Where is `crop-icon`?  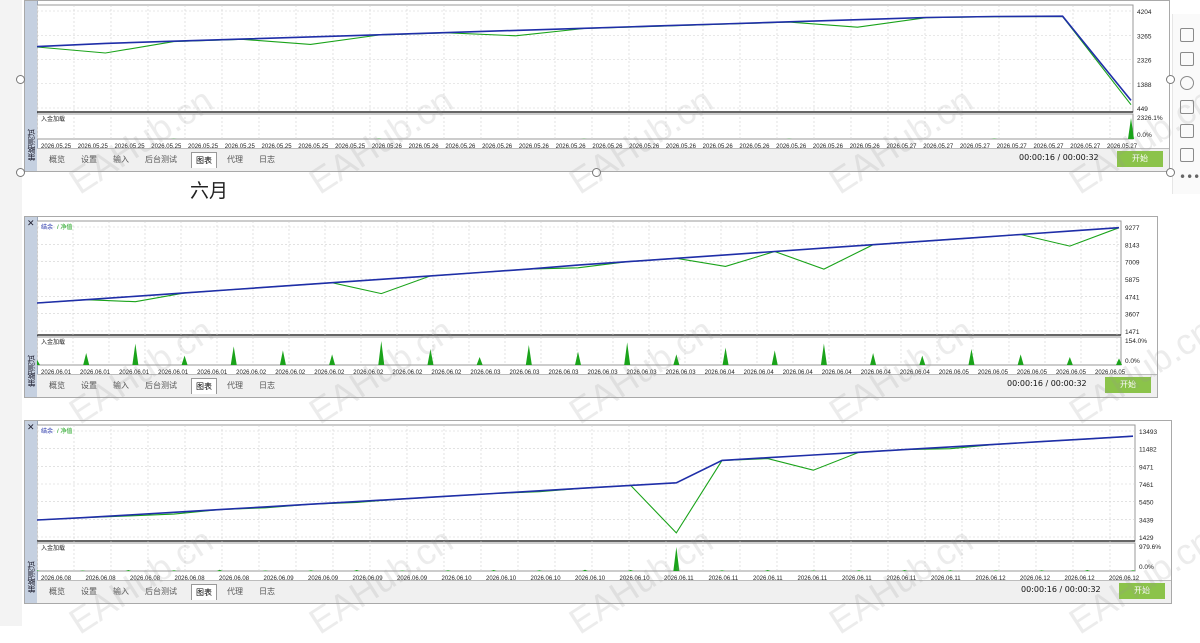 crop-icon is located at coordinates (1187, 59).